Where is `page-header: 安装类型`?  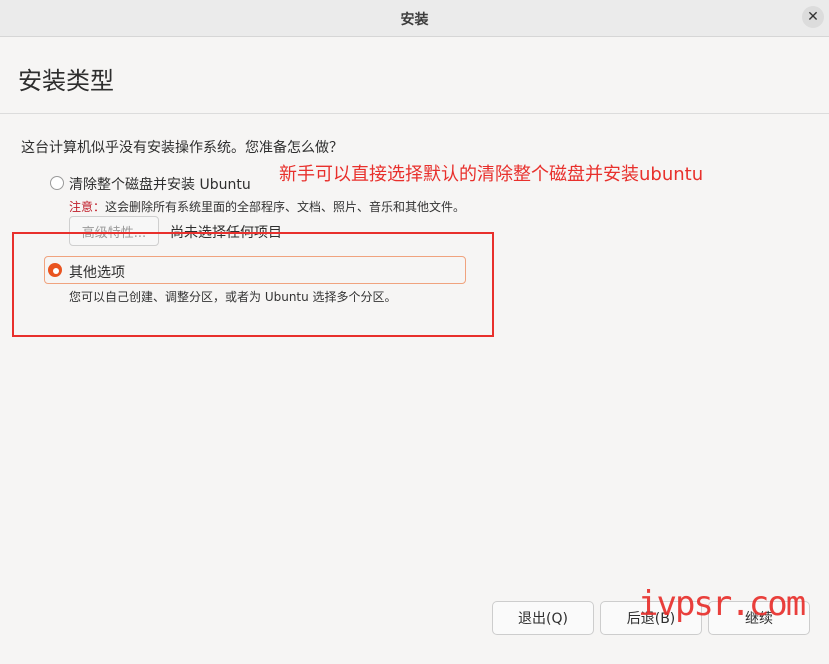 page-header: 安装类型 is located at coordinates (414, 75).